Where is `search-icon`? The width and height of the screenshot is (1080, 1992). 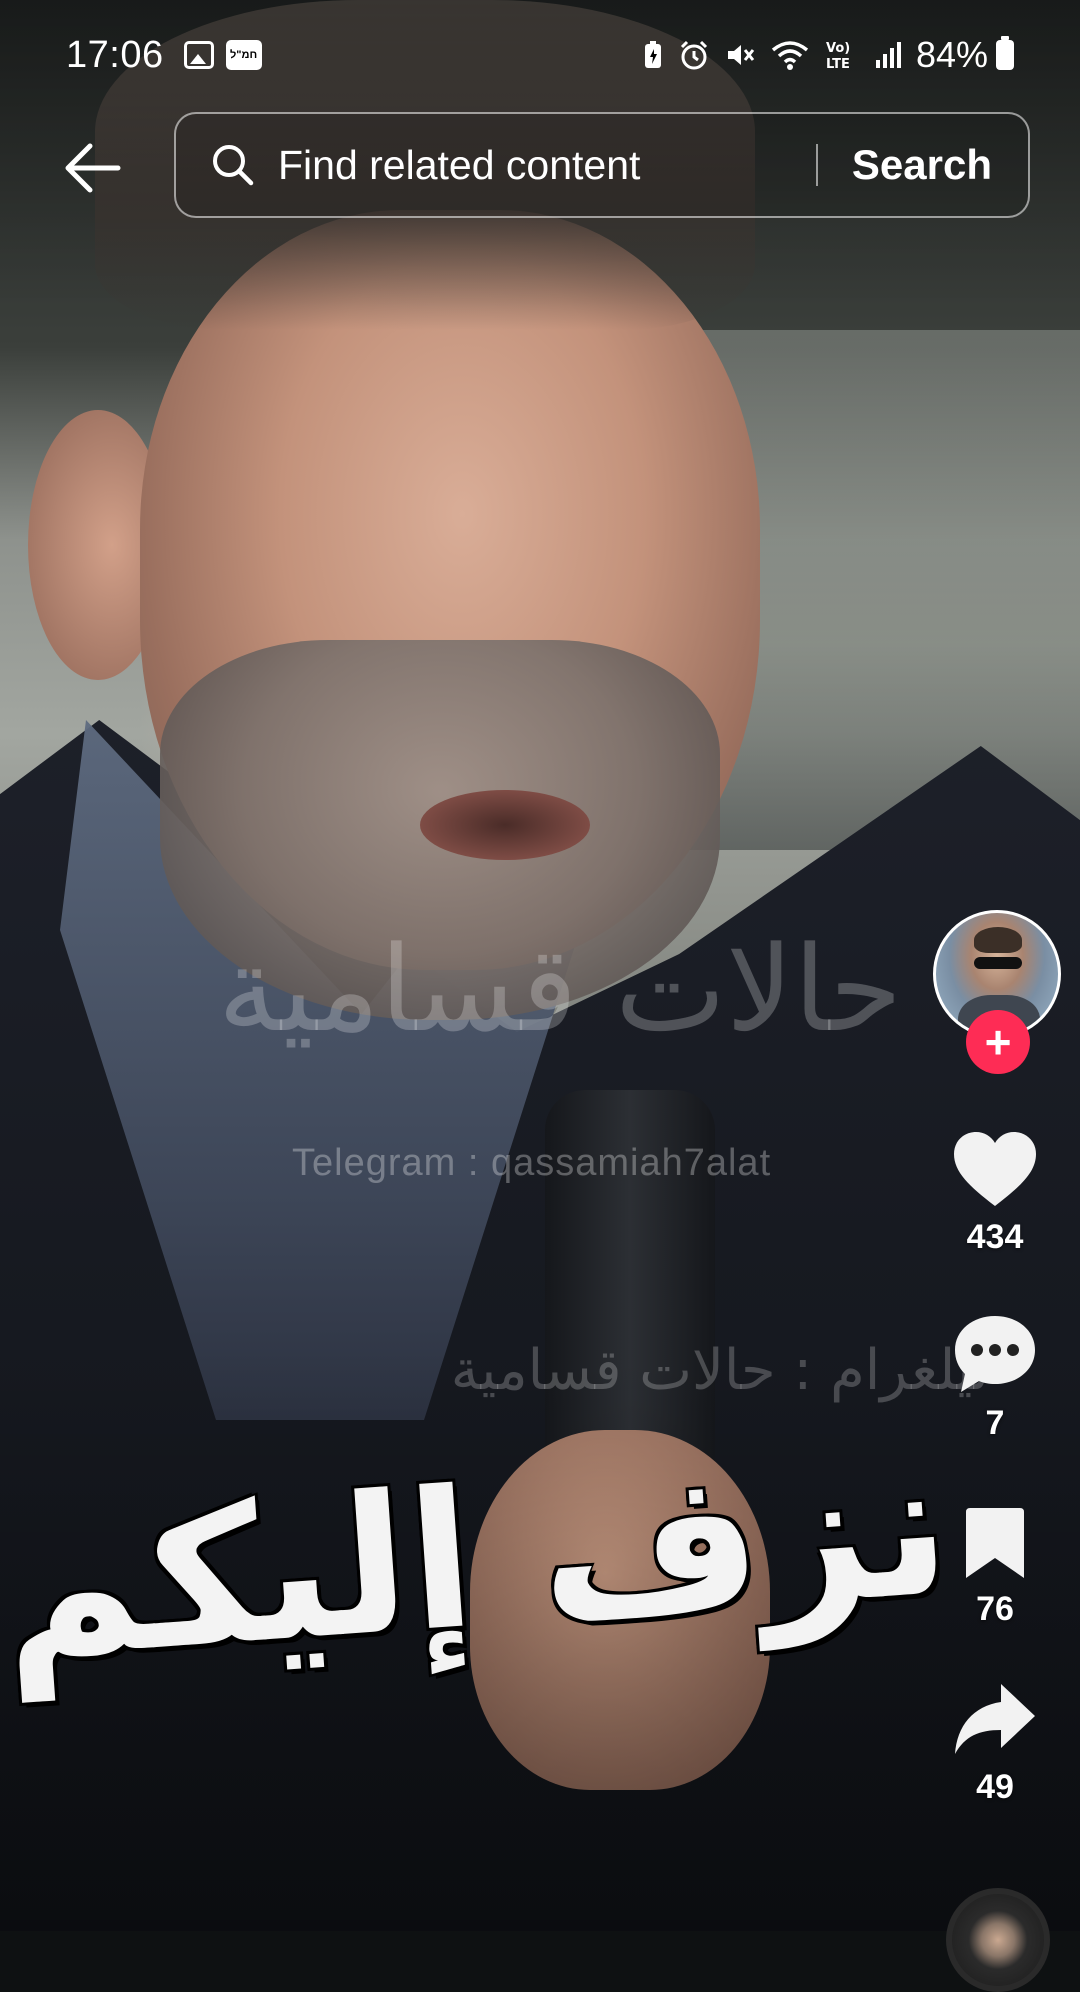 search-icon is located at coordinates (240, 165).